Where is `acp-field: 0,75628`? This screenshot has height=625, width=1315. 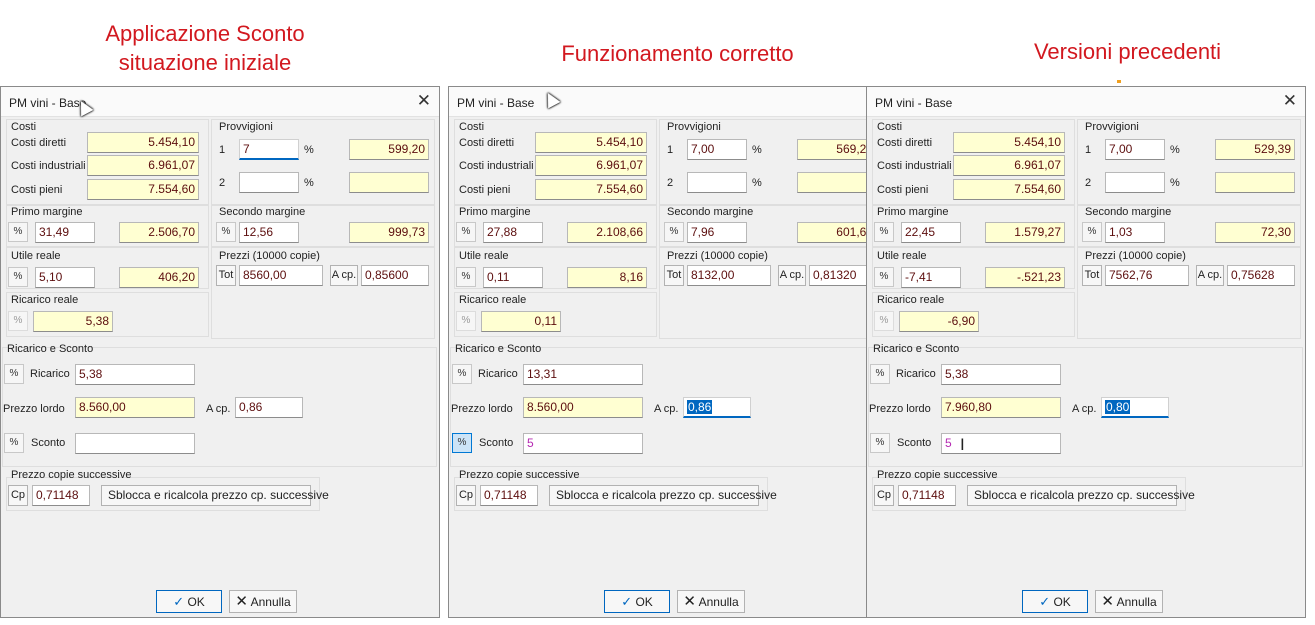 acp-field: 0,75628 is located at coordinates (1261, 275).